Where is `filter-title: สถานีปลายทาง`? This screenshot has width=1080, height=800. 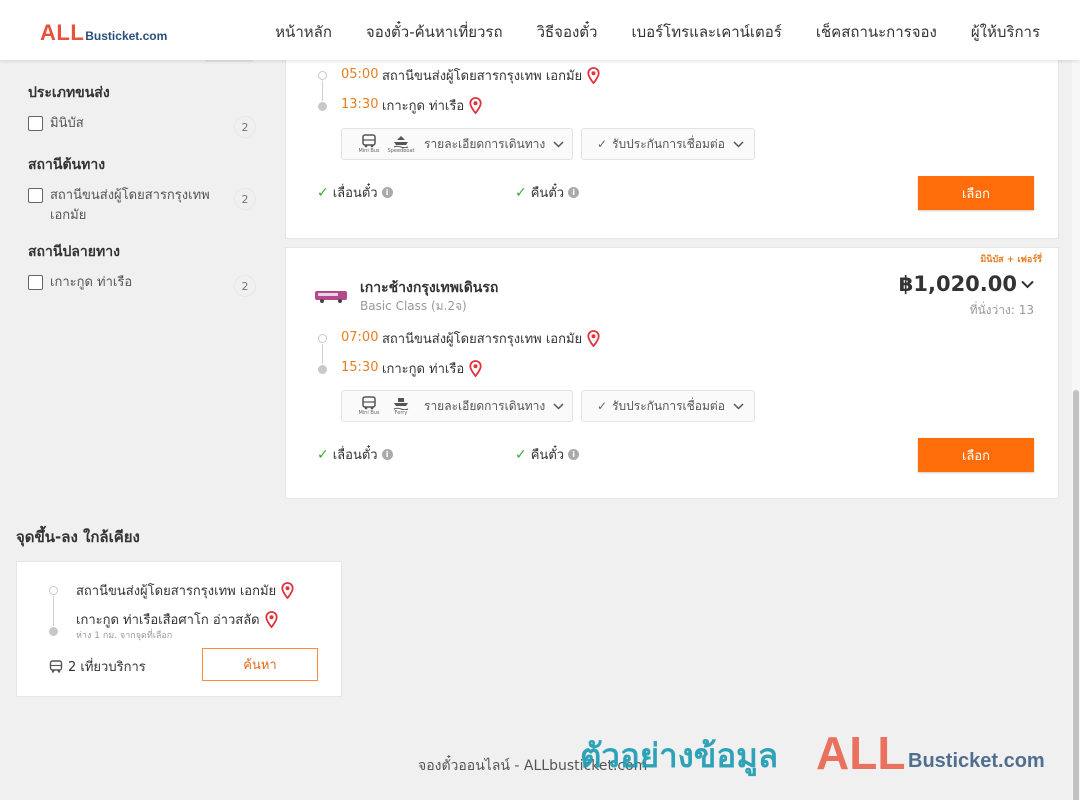
filter-title: สถานีปลายทาง is located at coordinates (74, 252).